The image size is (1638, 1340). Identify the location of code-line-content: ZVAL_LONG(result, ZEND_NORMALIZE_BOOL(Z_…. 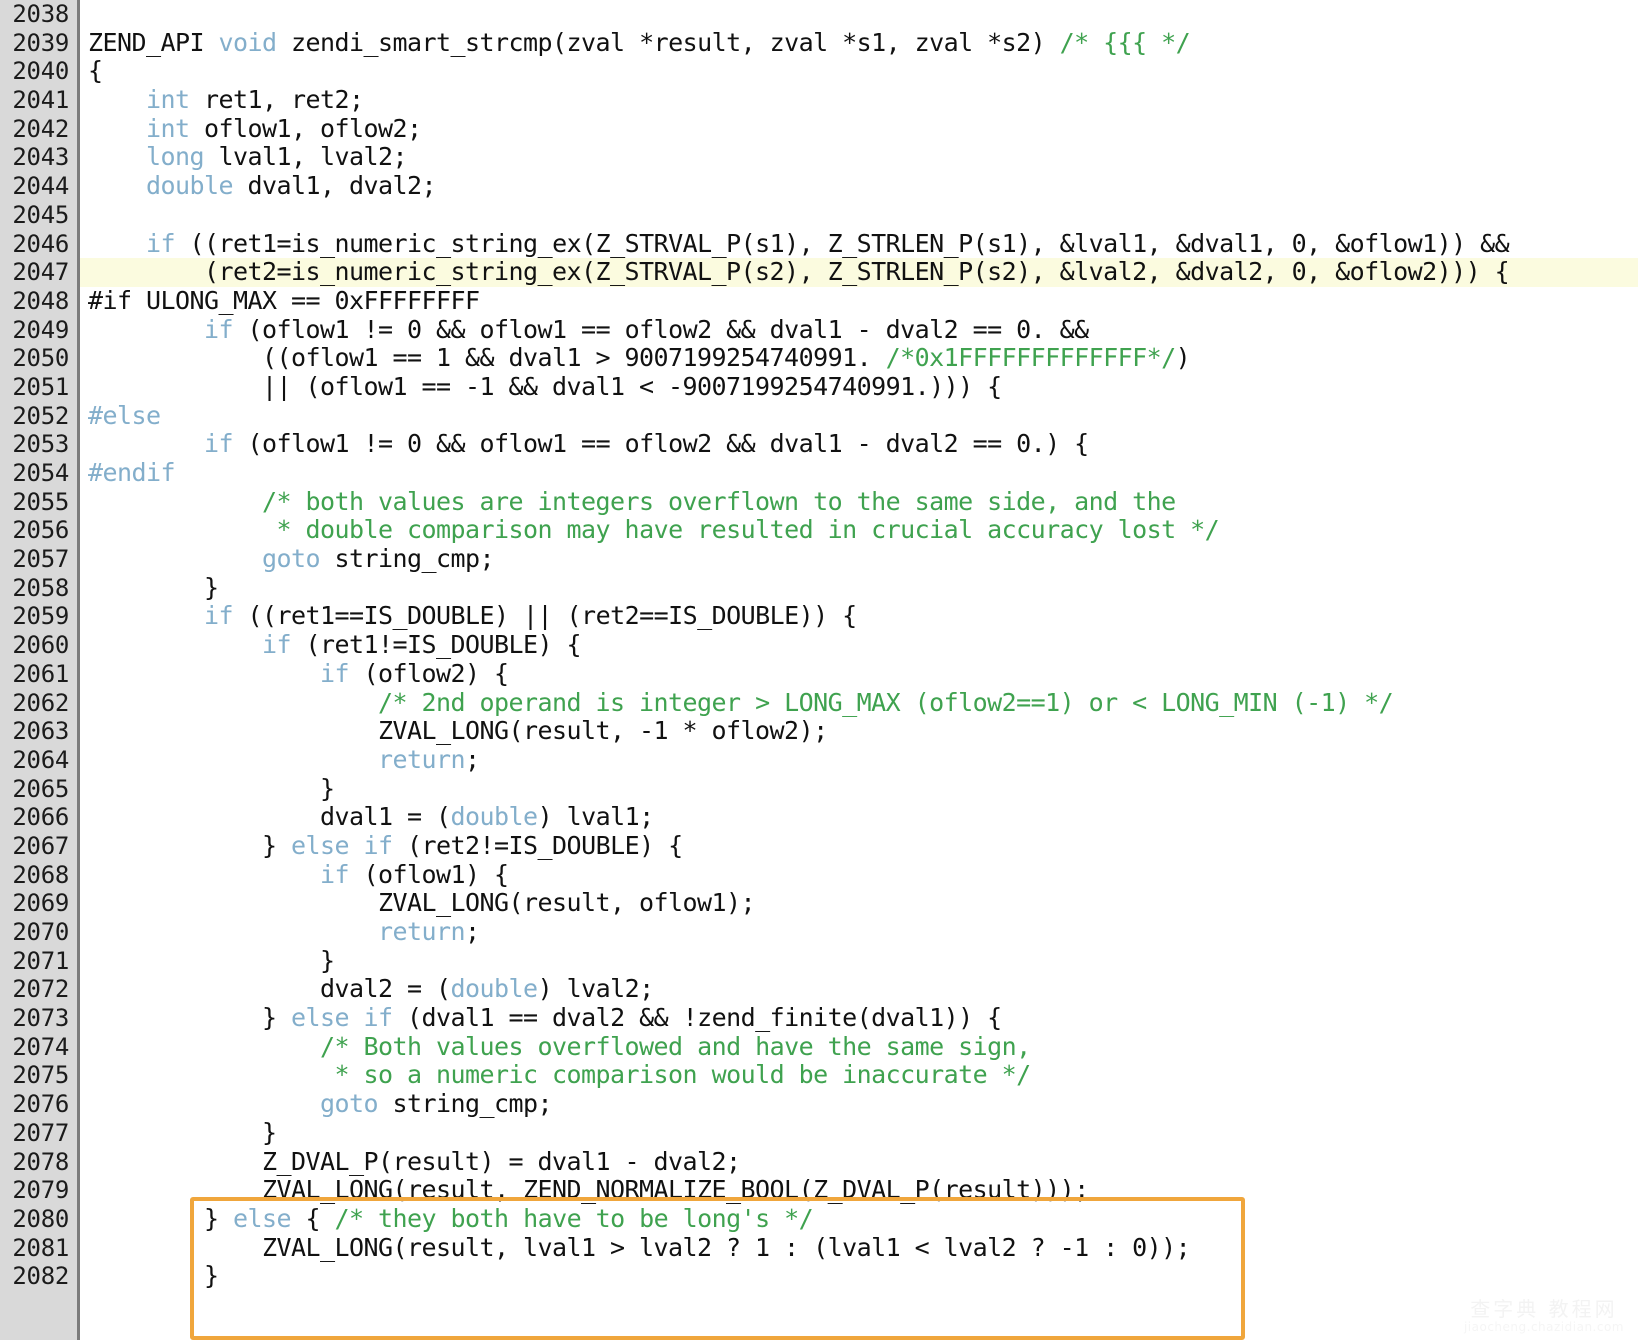
(859, 1190).